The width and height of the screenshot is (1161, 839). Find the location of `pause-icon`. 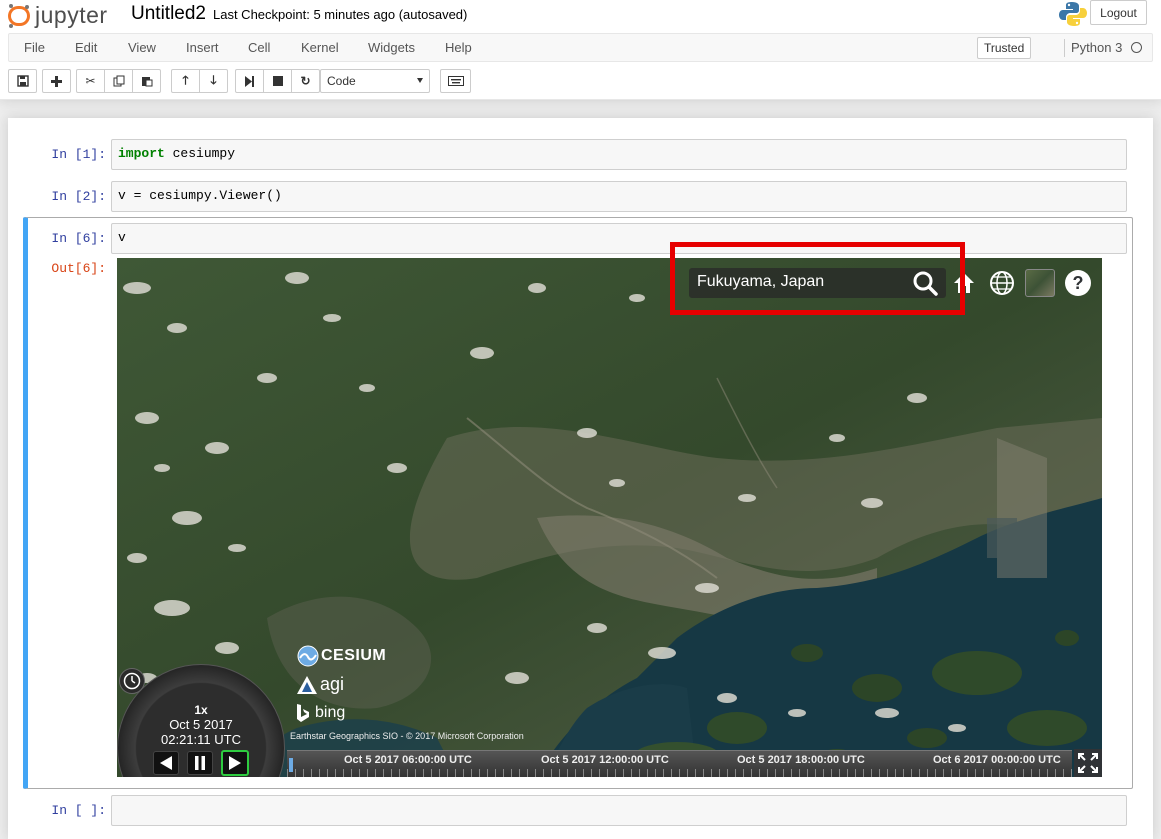

pause-icon is located at coordinates (200, 763).